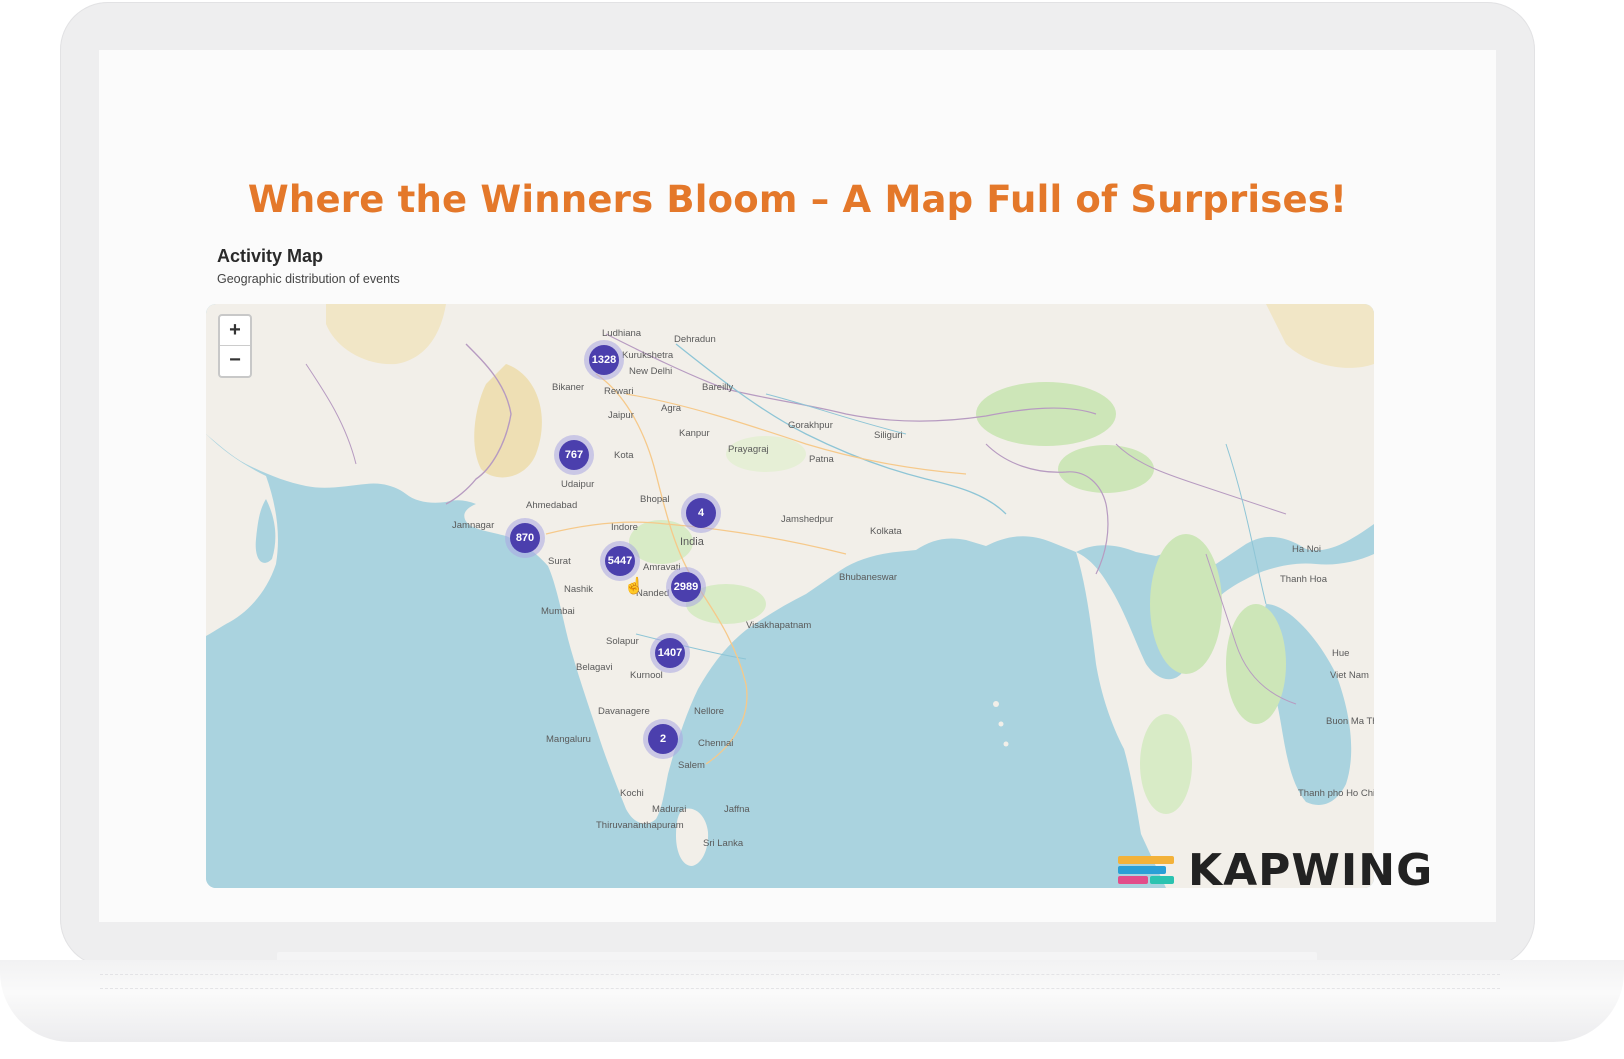 This screenshot has width=1624, height=1059. I want to click on map-label: Bareilly, so click(718, 387).